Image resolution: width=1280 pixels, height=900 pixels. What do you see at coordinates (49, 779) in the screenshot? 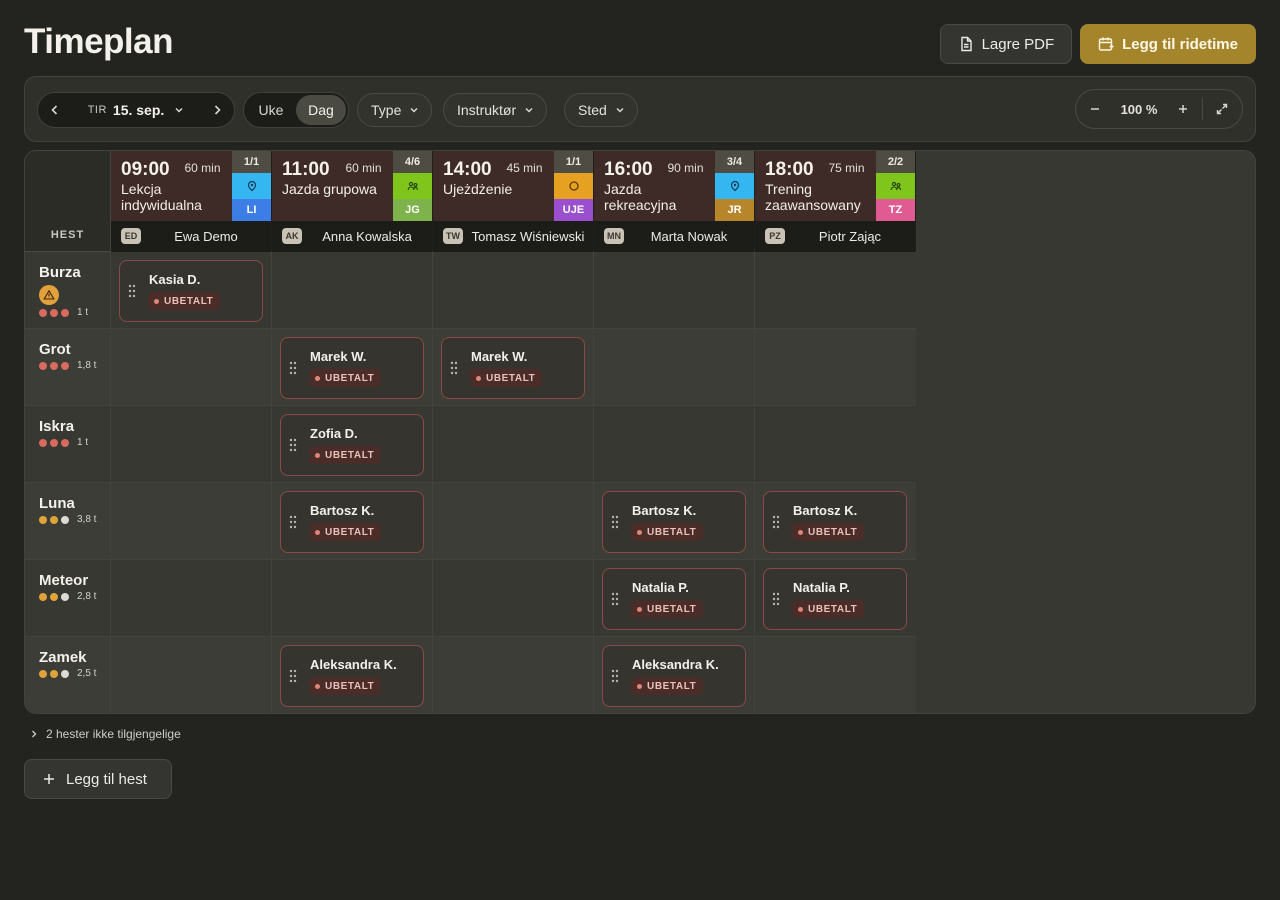
I see `plus-icon` at bounding box center [49, 779].